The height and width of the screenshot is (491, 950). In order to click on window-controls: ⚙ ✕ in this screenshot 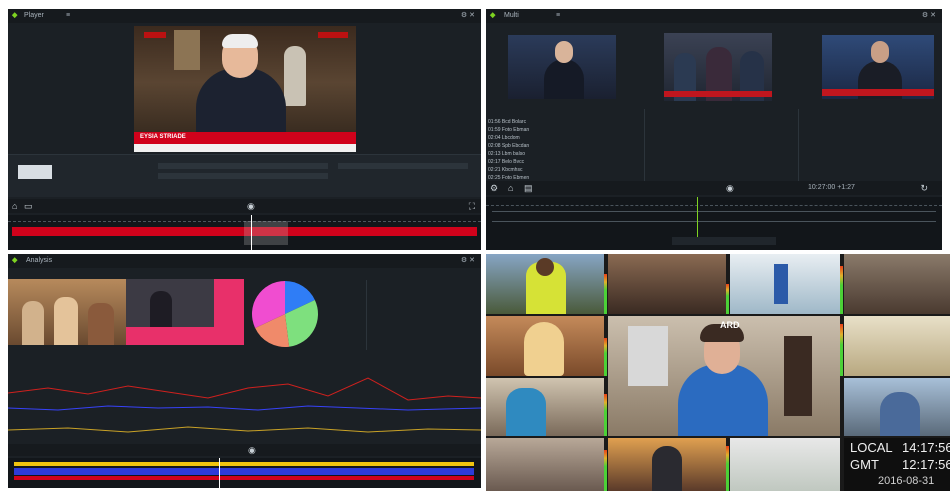, I will do `click(468, 16)`.